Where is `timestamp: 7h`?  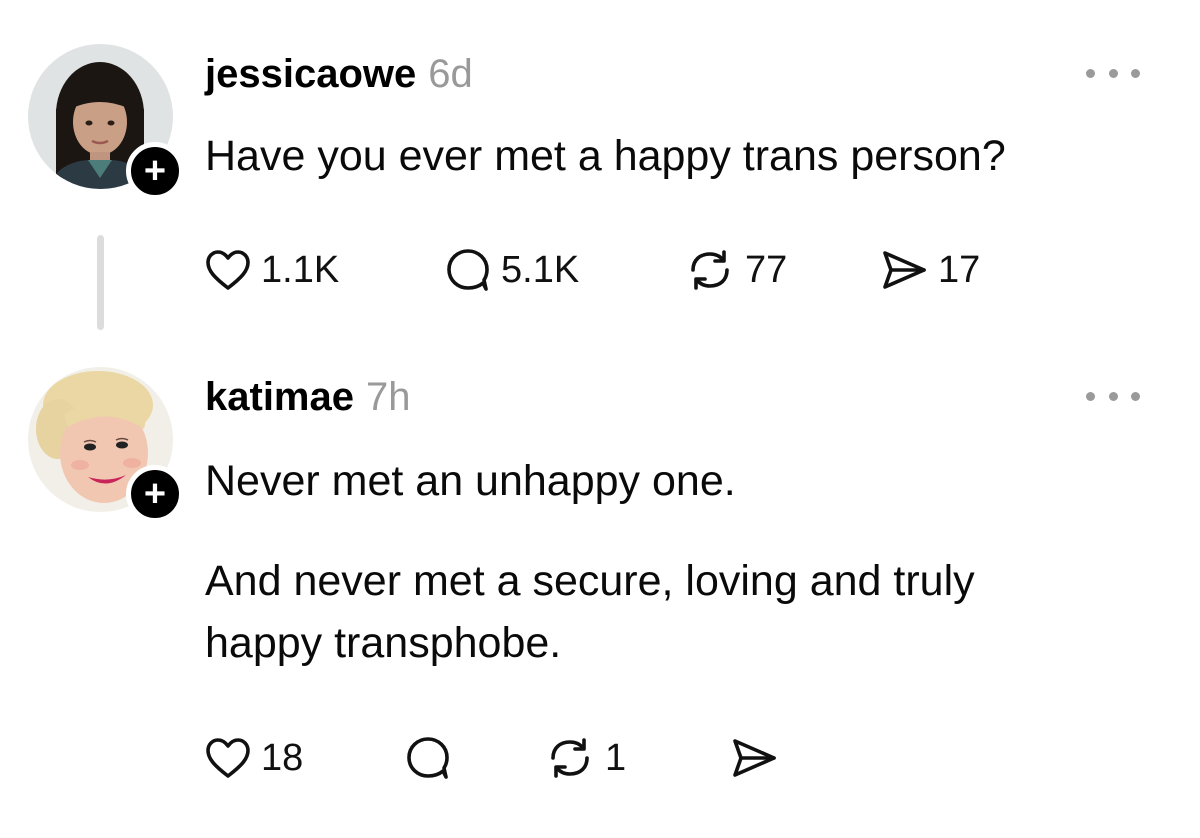
timestamp: 7h is located at coordinates (388, 397).